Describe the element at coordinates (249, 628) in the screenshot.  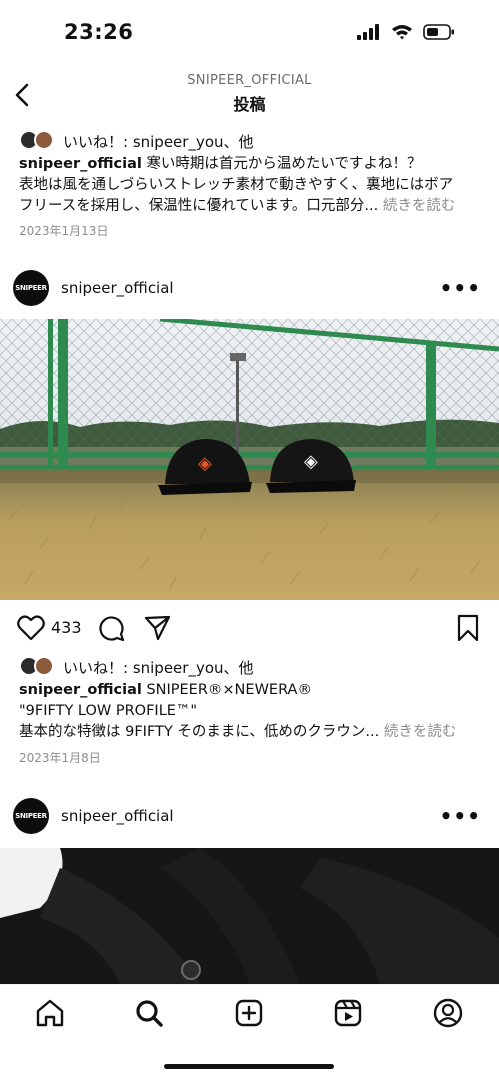
I see `post-action-bar: 433` at that location.